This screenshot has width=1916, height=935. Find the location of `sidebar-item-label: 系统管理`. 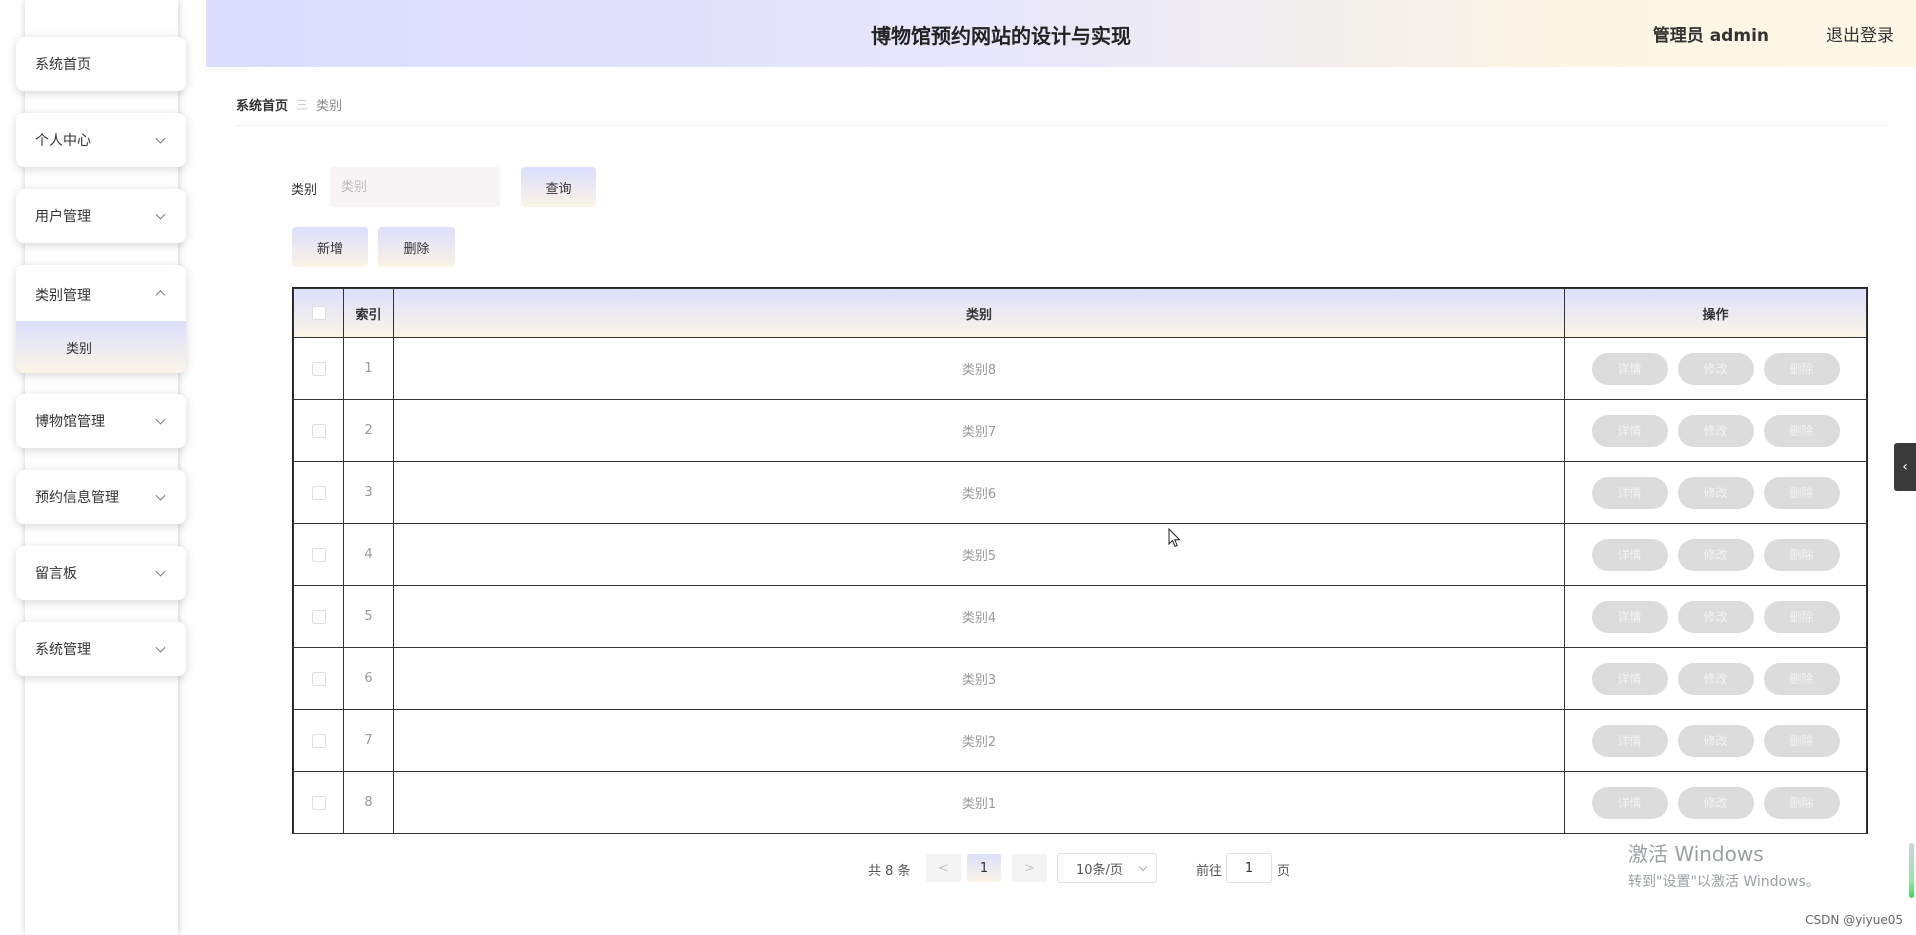

sidebar-item-label: 系统管理 is located at coordinates (63, 650).